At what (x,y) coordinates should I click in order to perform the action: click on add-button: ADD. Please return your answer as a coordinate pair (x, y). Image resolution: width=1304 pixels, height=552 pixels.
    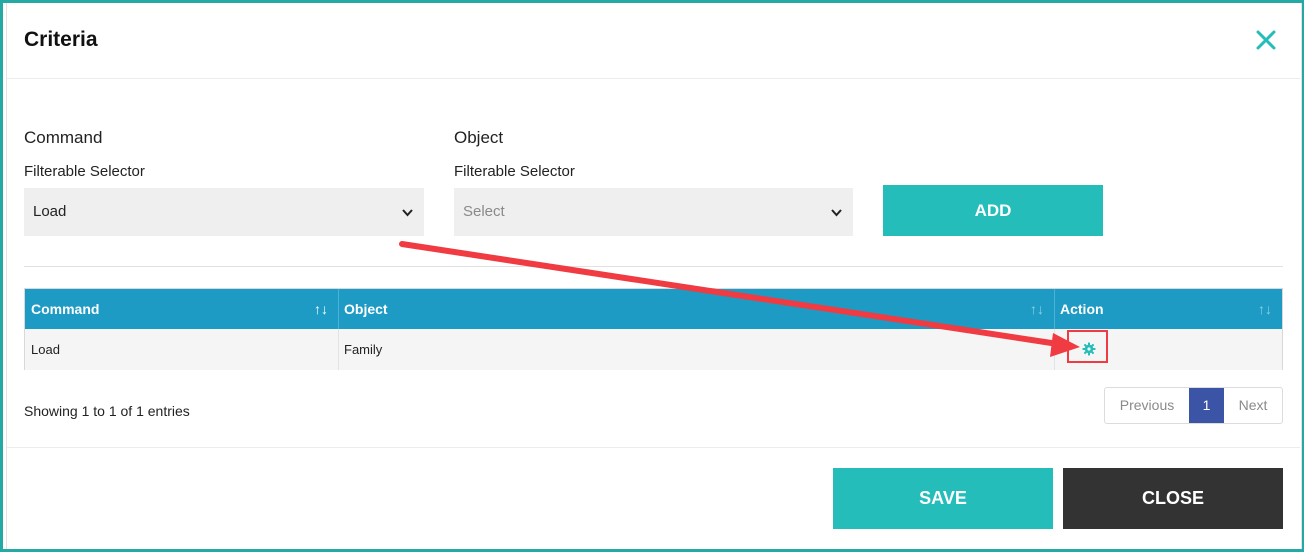
    Looking at the image, I should click on (993, 210).